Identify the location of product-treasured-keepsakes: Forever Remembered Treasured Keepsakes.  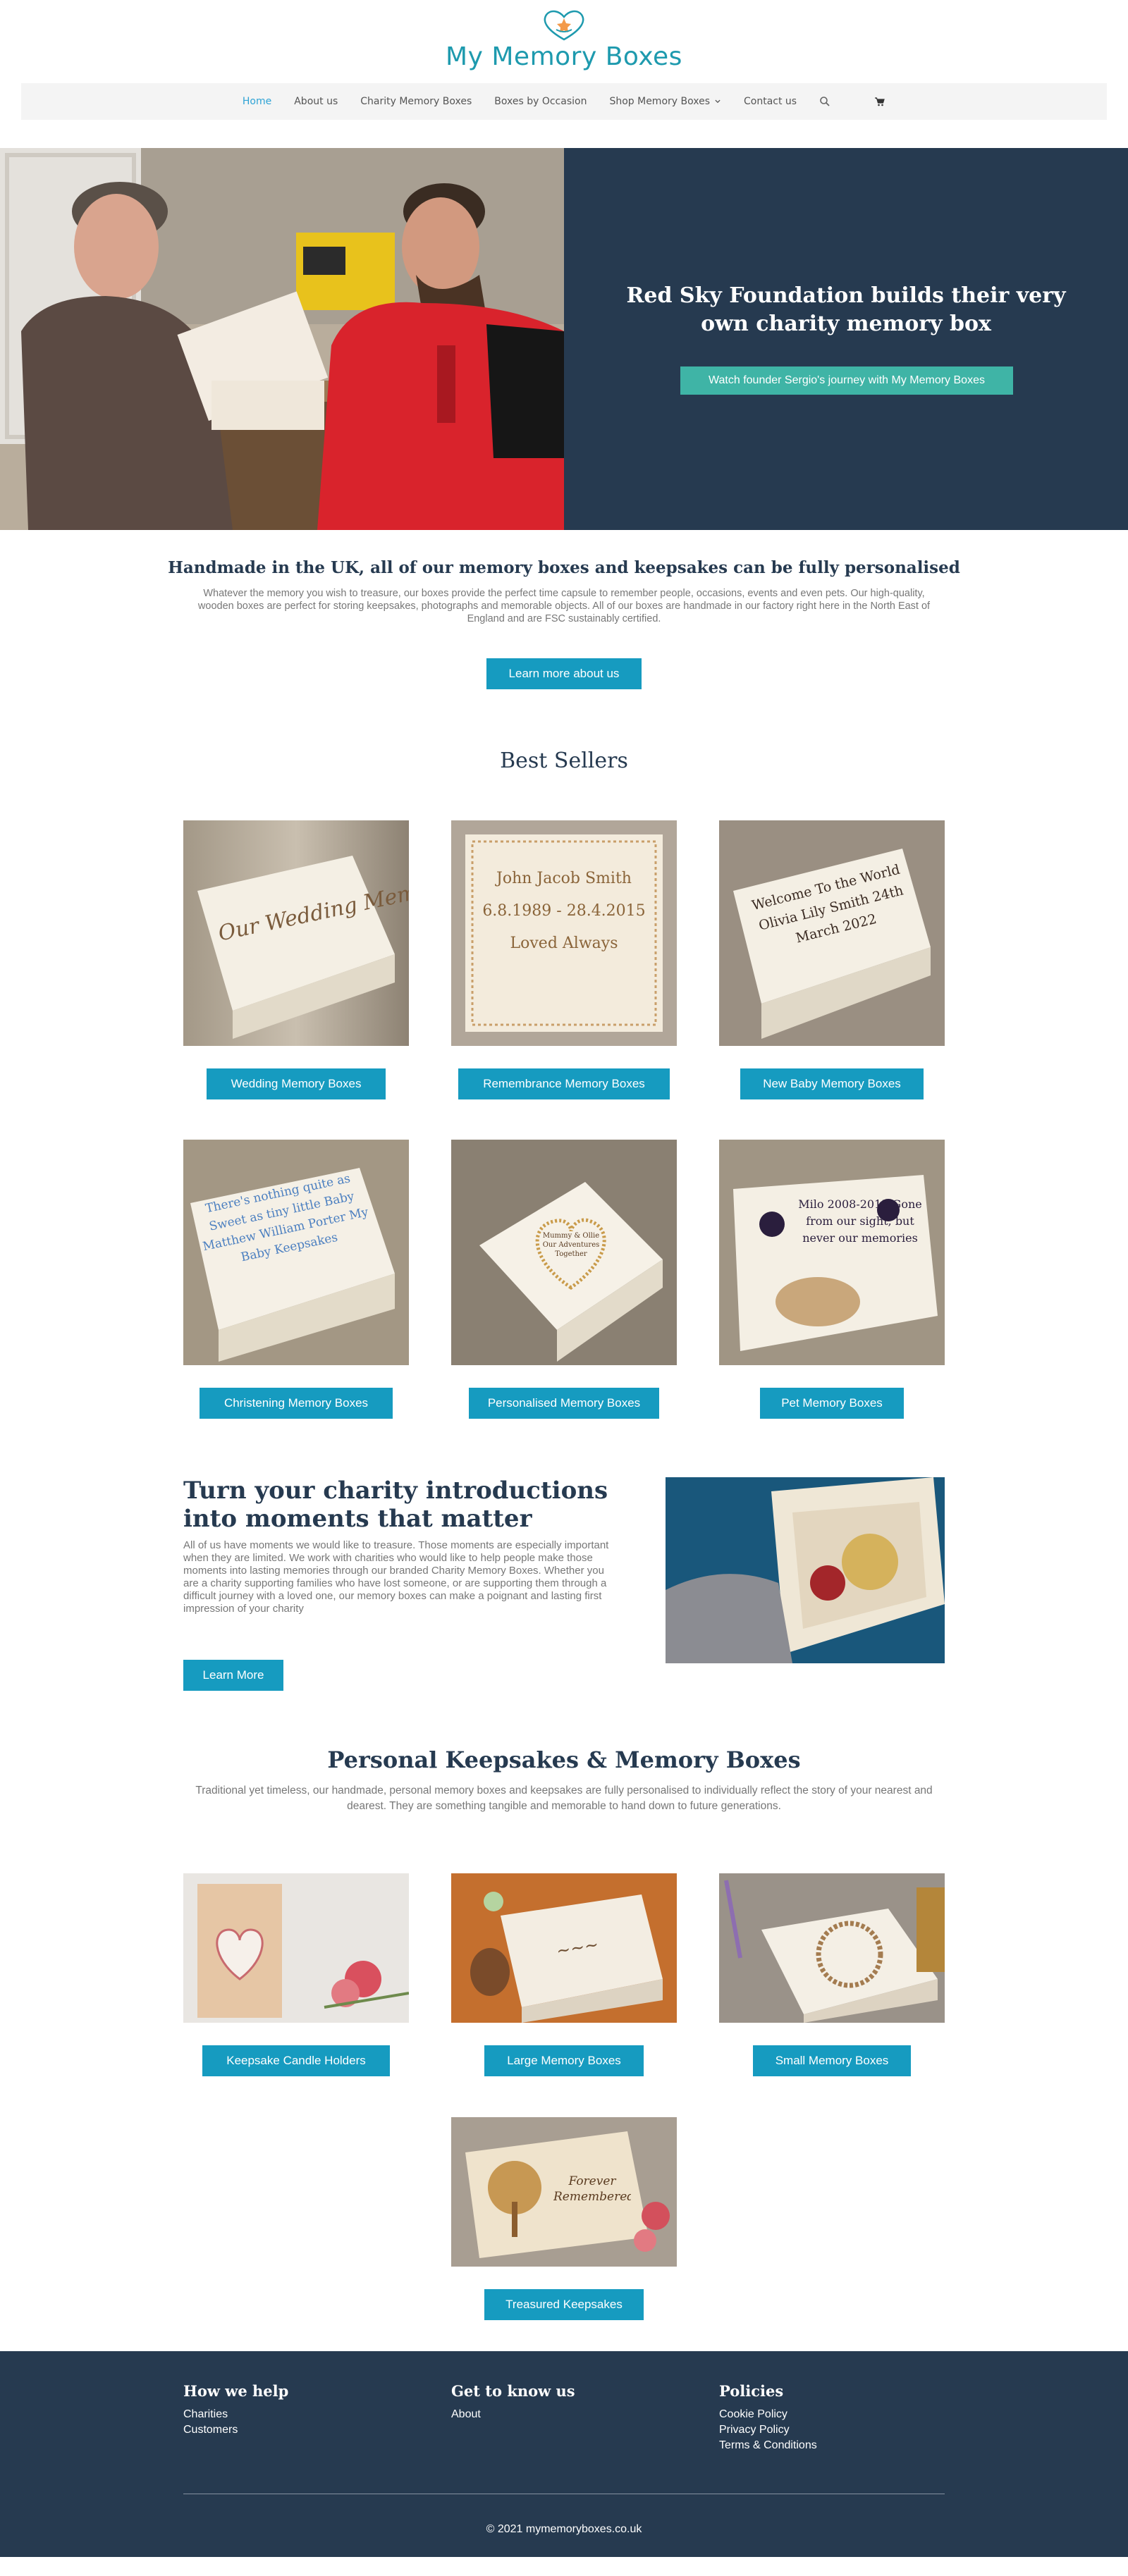
(564, 2218).